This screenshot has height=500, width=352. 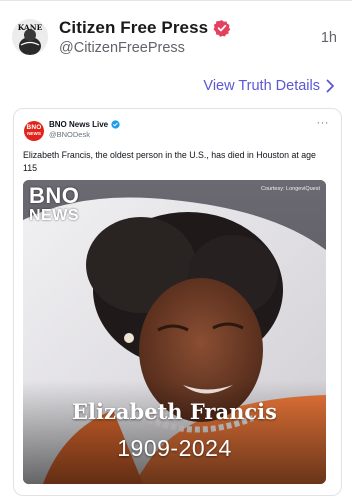 I want to click on author-name: Citizen Free Press, so click(x=133, y=28).